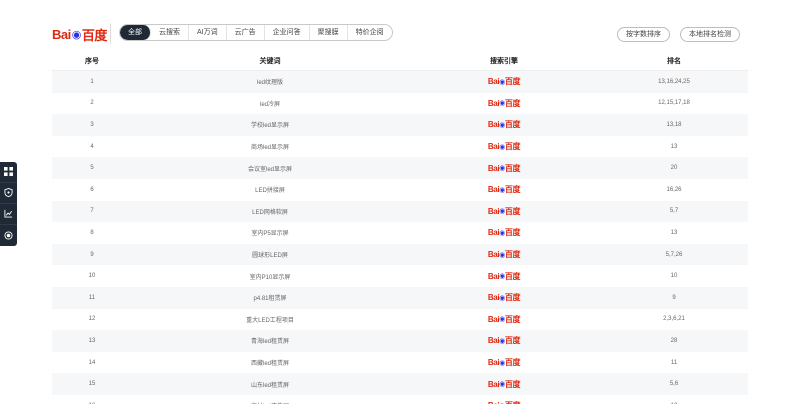  What do you see at coordinates (643, 34) in the screenshot?
I see `sort-by-length-button: 按字数排序` at bounding box center [643, 34].